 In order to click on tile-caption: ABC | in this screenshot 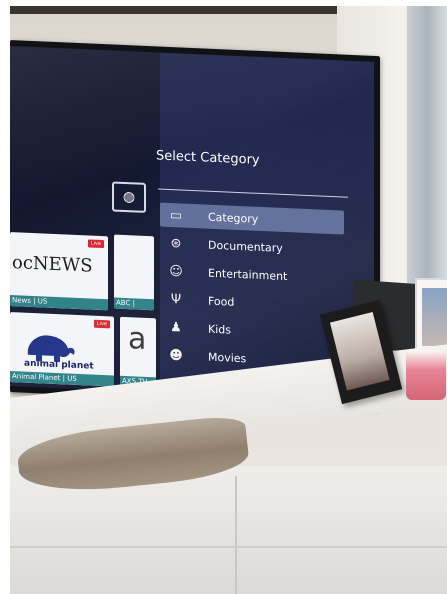, I will do `click(134, 304)`.